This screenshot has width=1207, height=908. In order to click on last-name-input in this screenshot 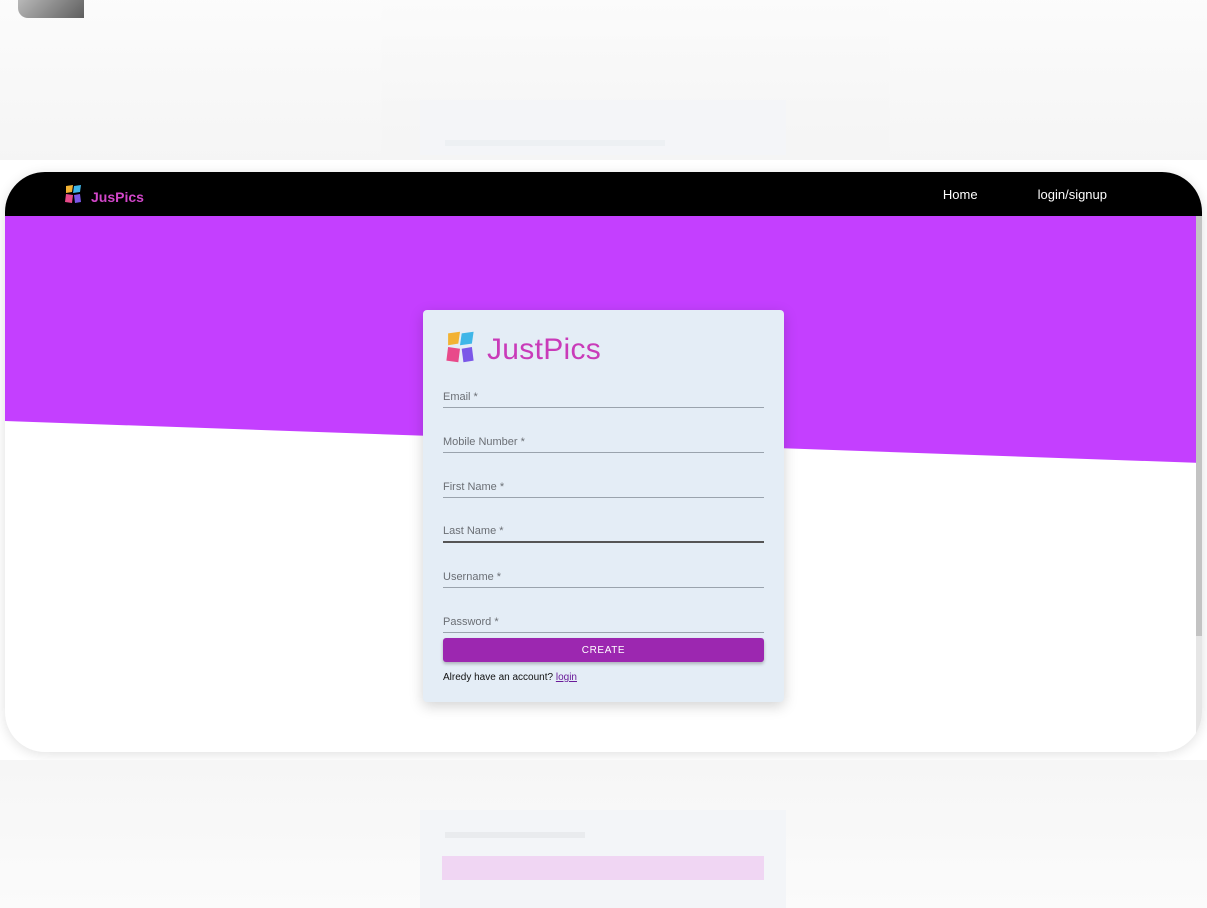, I will do `click(603, 528)`.